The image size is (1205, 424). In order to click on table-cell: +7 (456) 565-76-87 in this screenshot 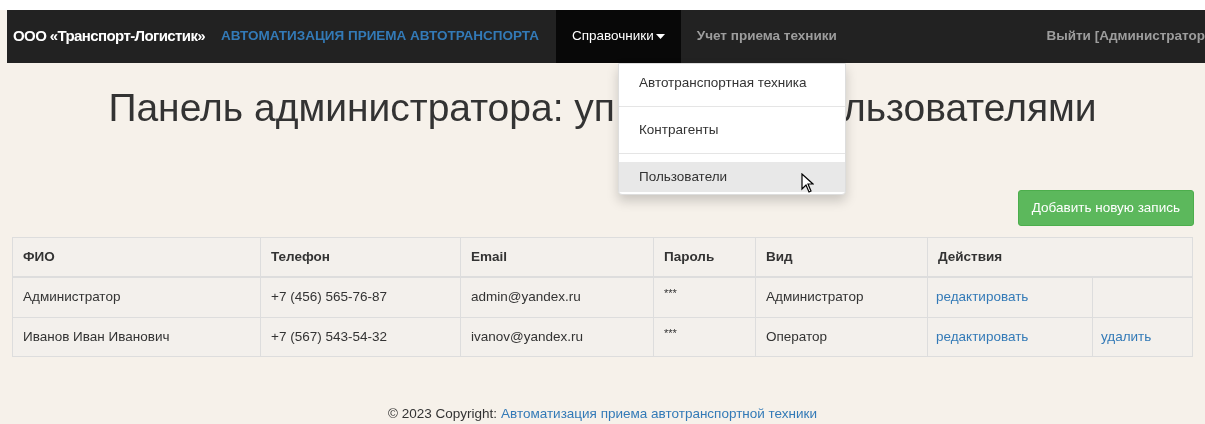, I will do `click(361, 297)`.